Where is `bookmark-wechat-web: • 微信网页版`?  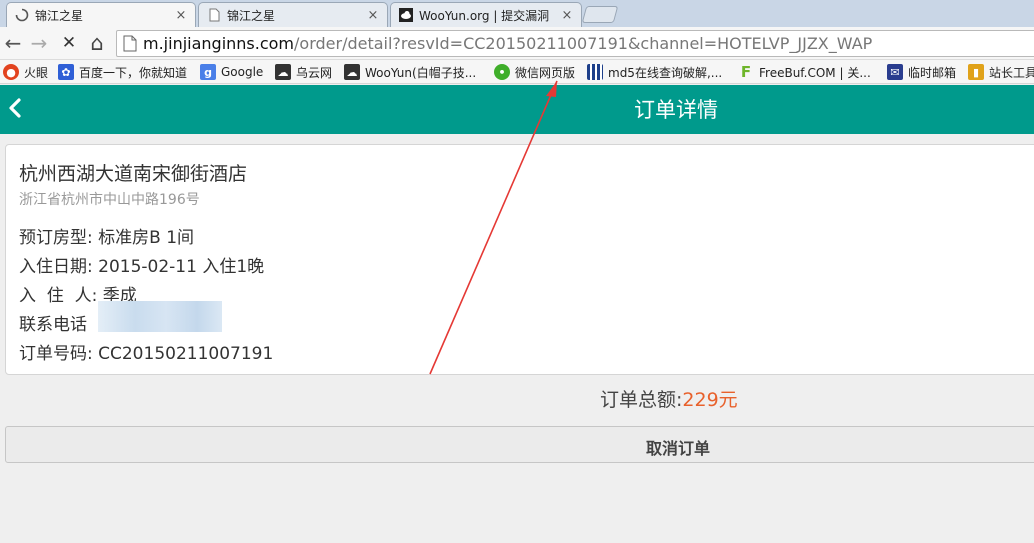
bookmark-wechat-web: • 微信网页版 is located at coordinates (534, 72).